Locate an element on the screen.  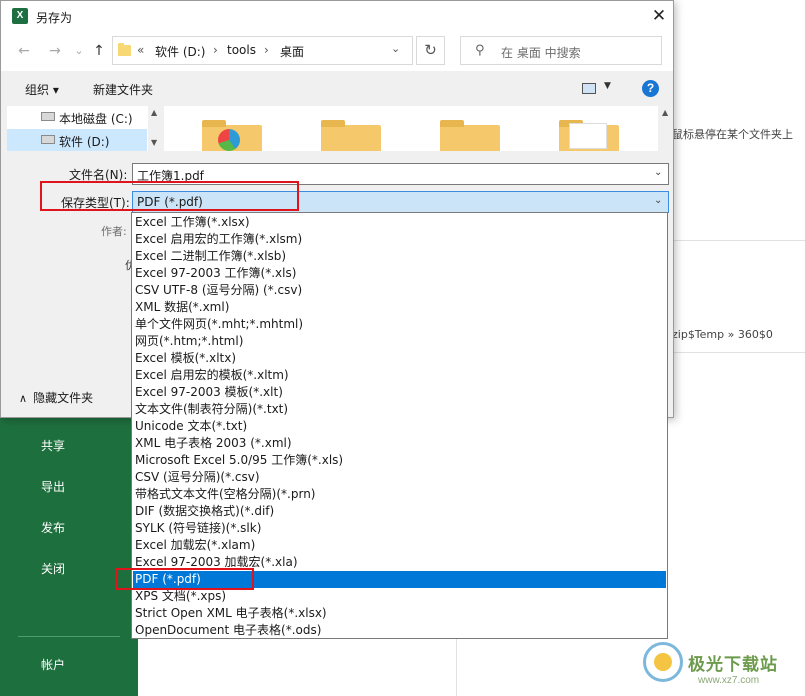
recent-locations-chevron-icon: ⌄ is located at coordinates (79, 51).